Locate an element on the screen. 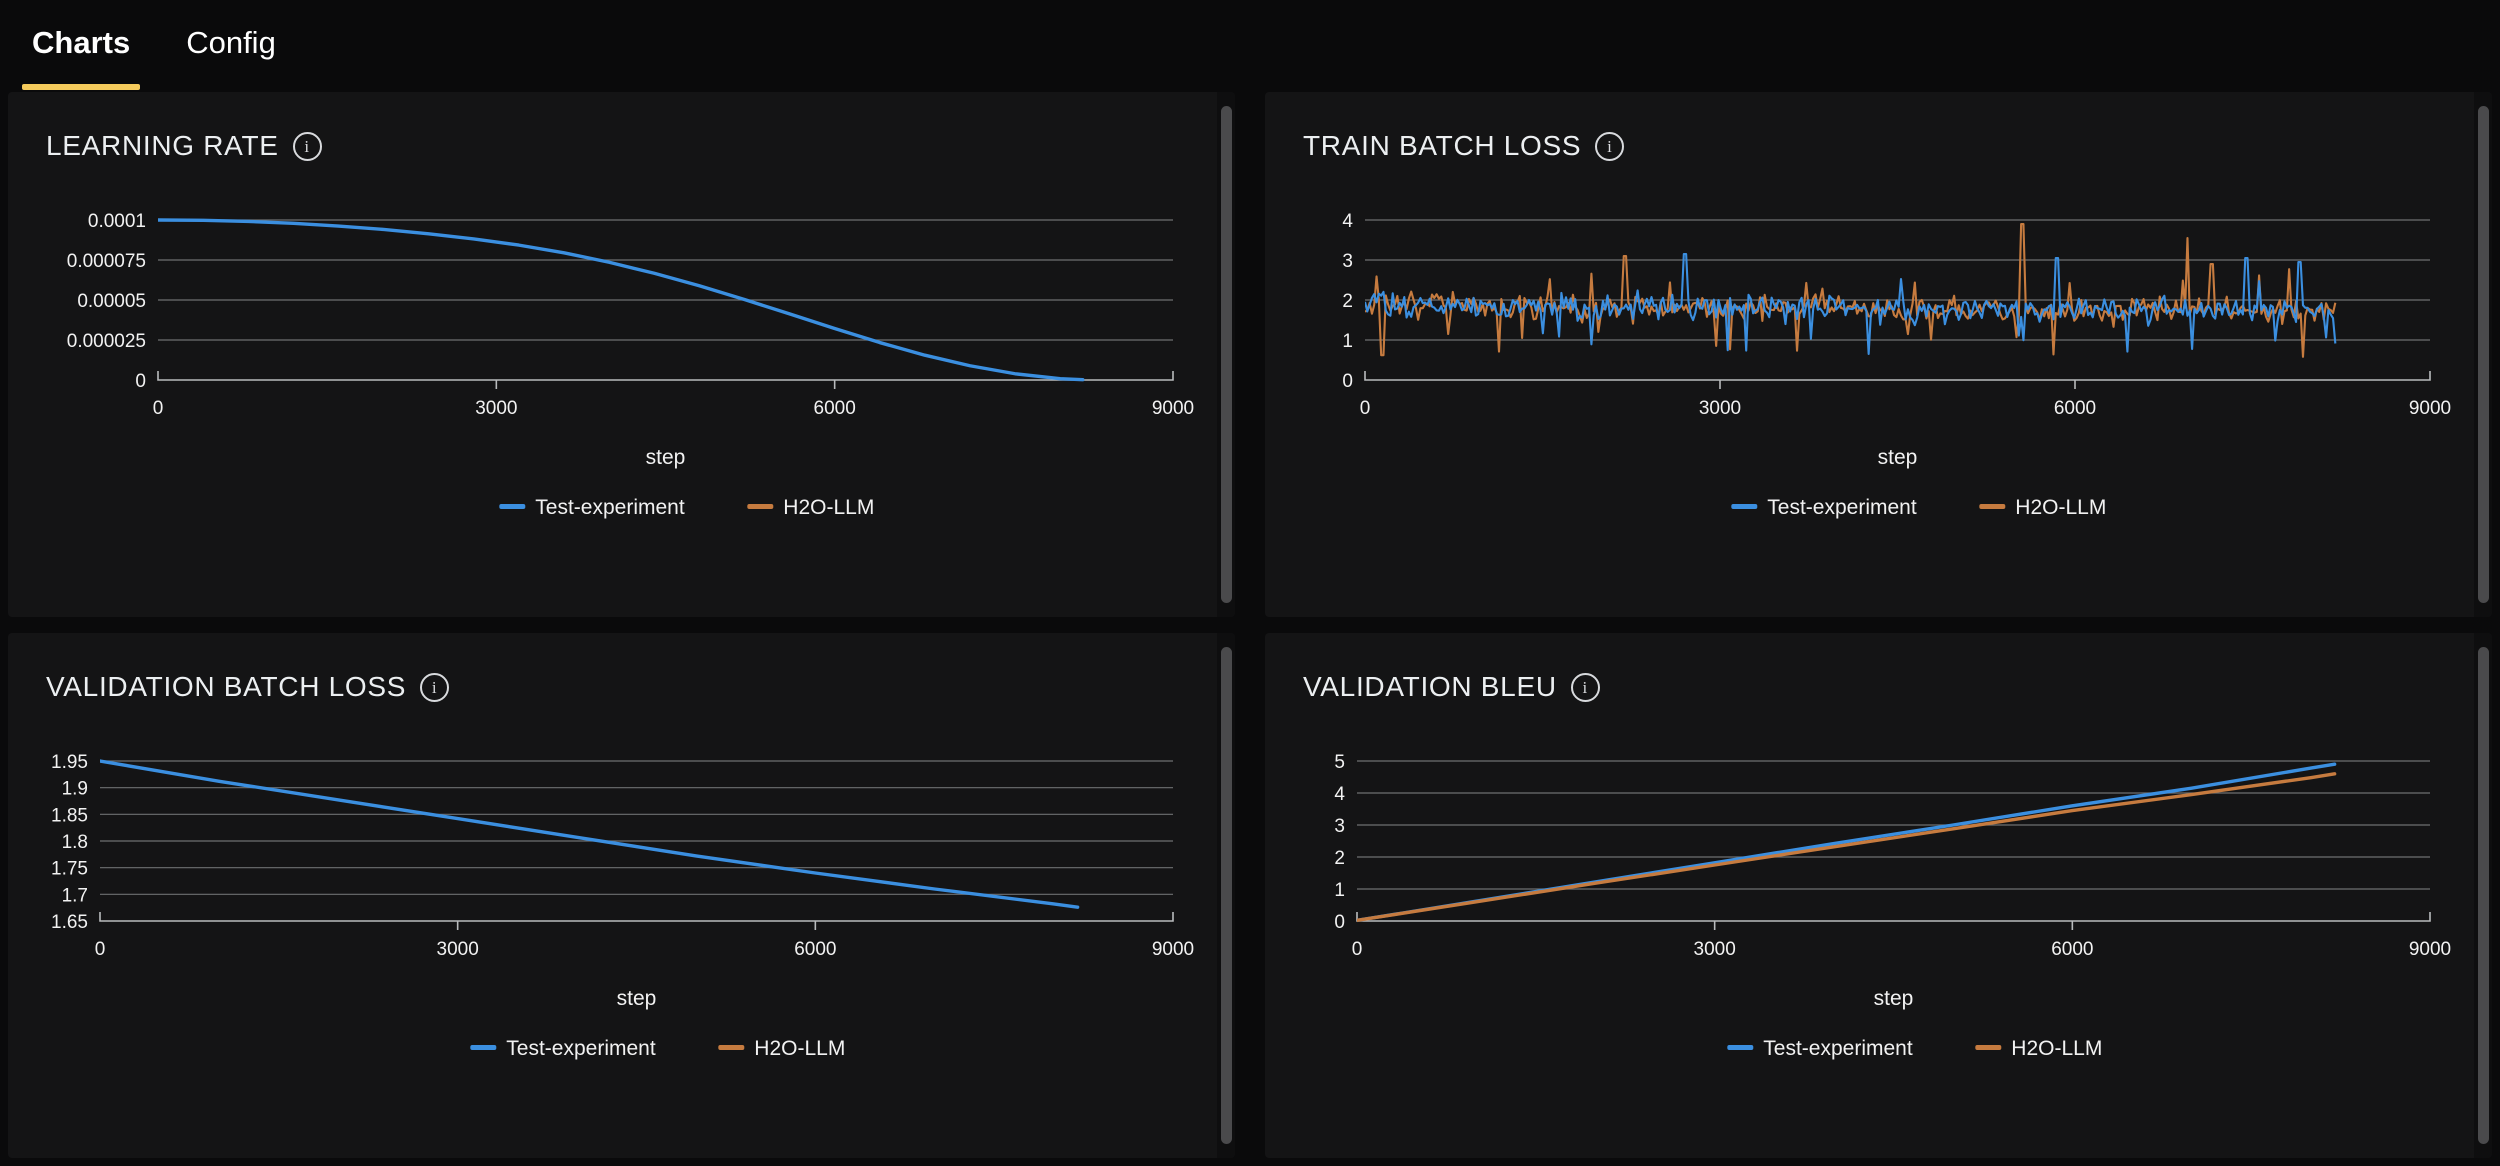  tab-charts: Charts is located at coordinates (81, 54).